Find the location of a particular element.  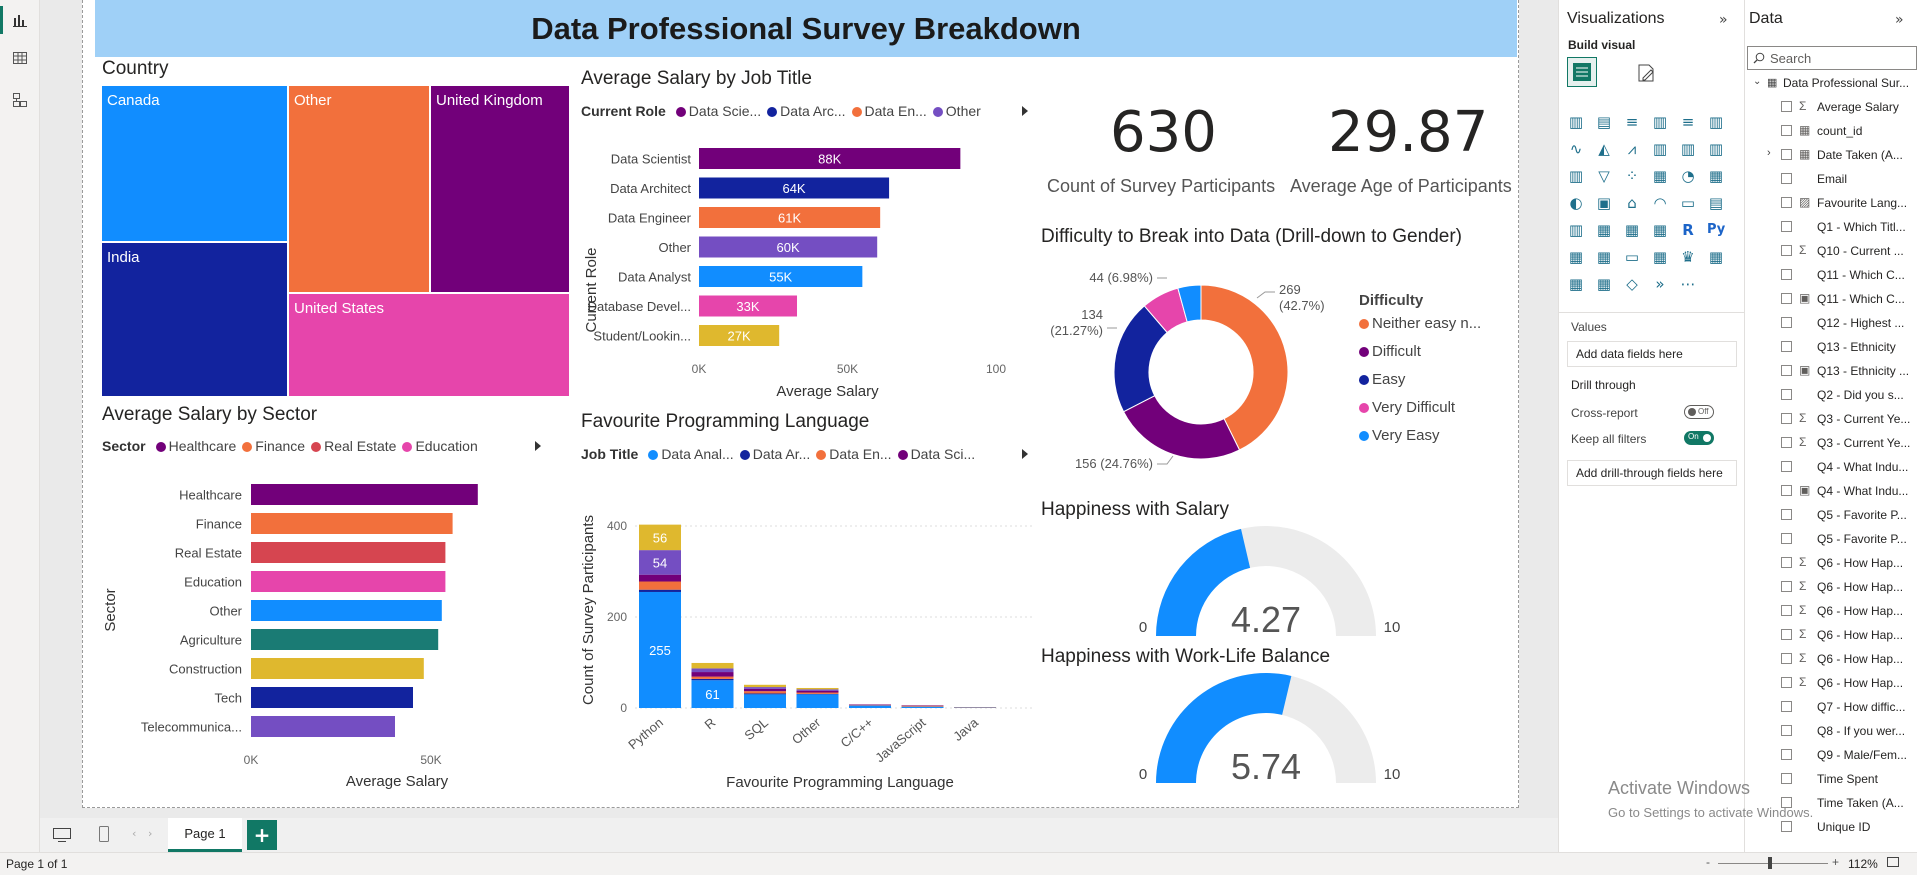

tab-page-1: Page 1 is located at coordinates (205, 835).